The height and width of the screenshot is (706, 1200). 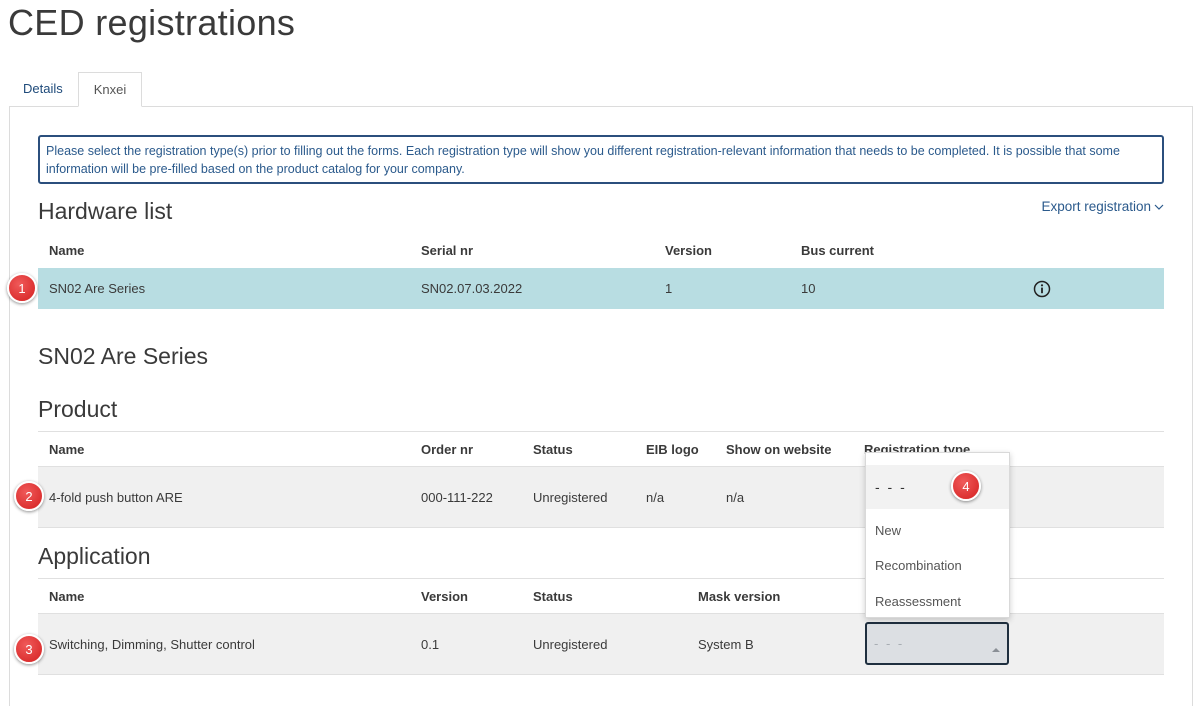 What do you see at coordinates (1159, 206) in the screenshot?
I see `chevron-down-icon` at bounding box center [1159, 206].